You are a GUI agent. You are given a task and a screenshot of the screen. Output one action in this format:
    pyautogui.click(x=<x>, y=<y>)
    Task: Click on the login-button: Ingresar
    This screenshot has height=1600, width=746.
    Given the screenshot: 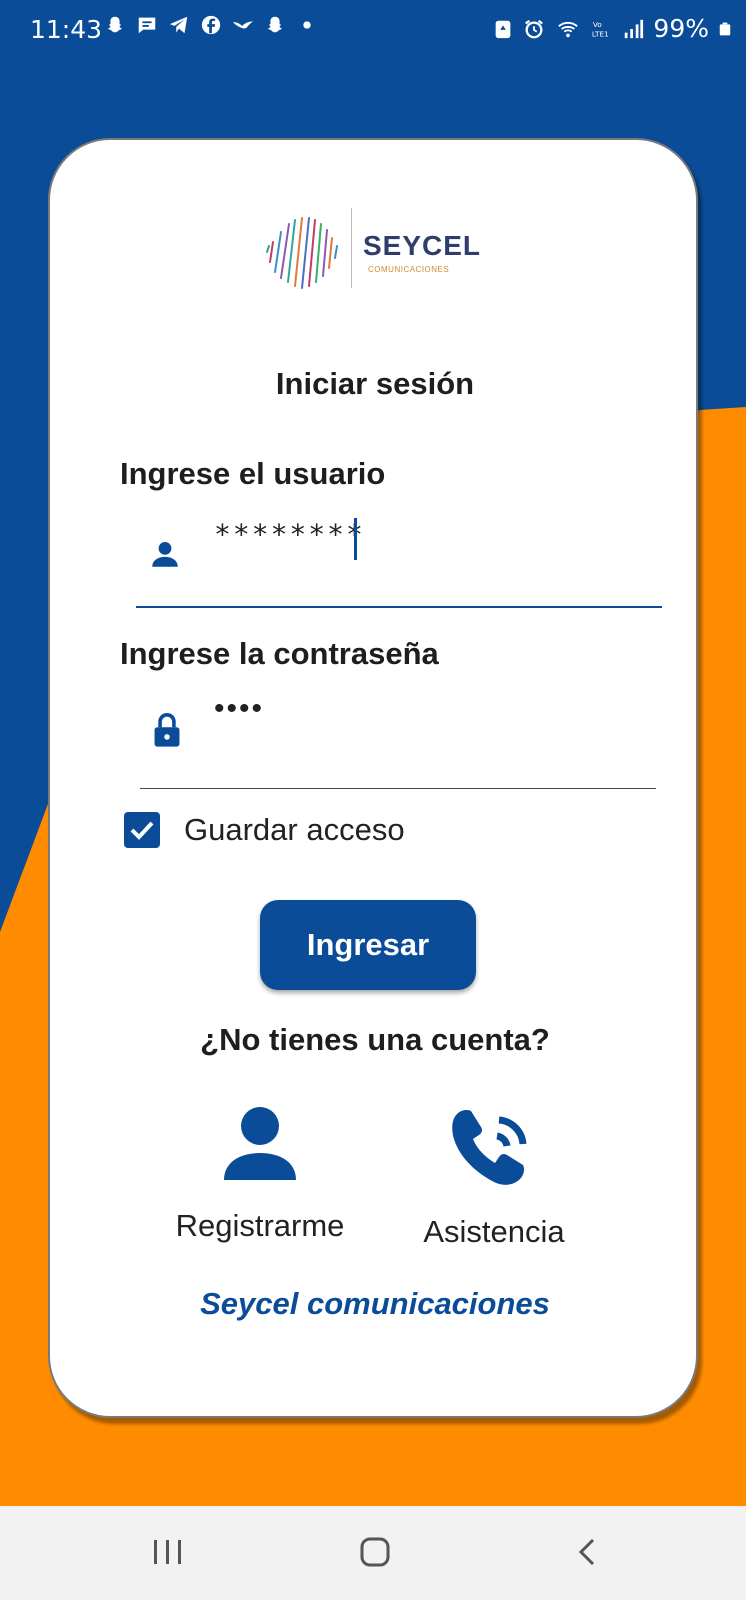 What is the action you would take?
    pyautogui.click(x=368, y=945)
    